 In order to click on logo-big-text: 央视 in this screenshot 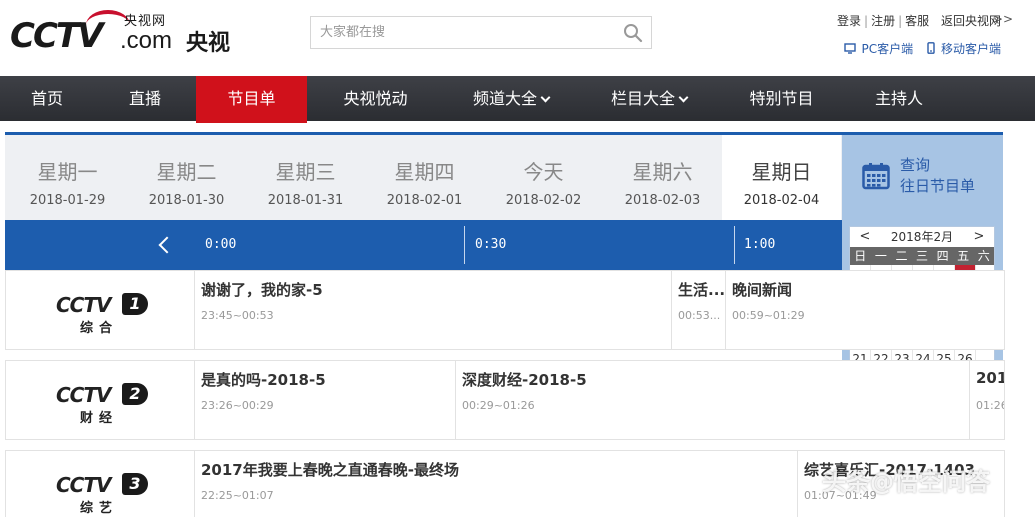, I will do `click(208, 43)`.